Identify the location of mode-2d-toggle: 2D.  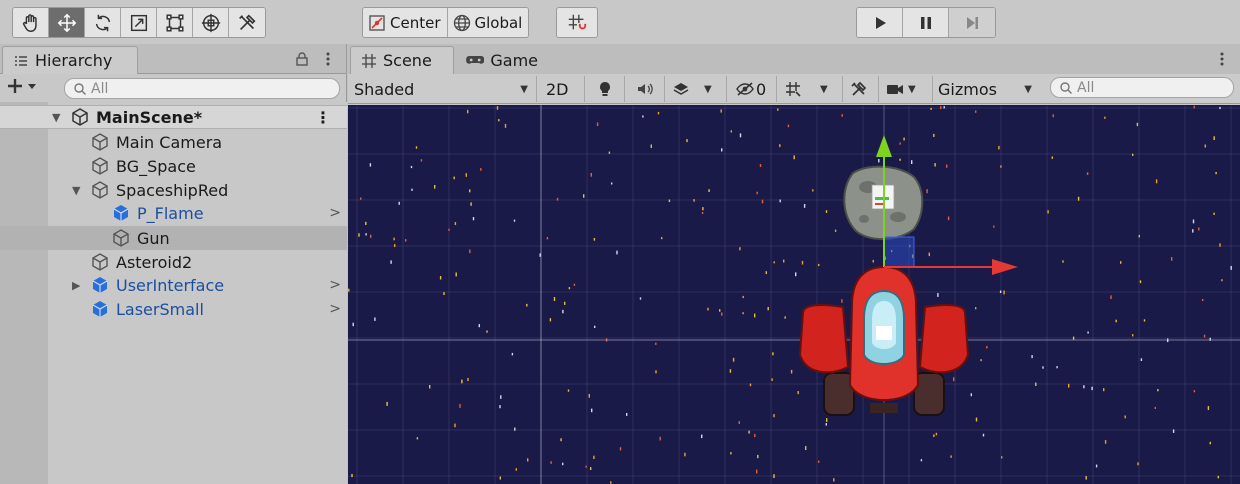
(557, 89).